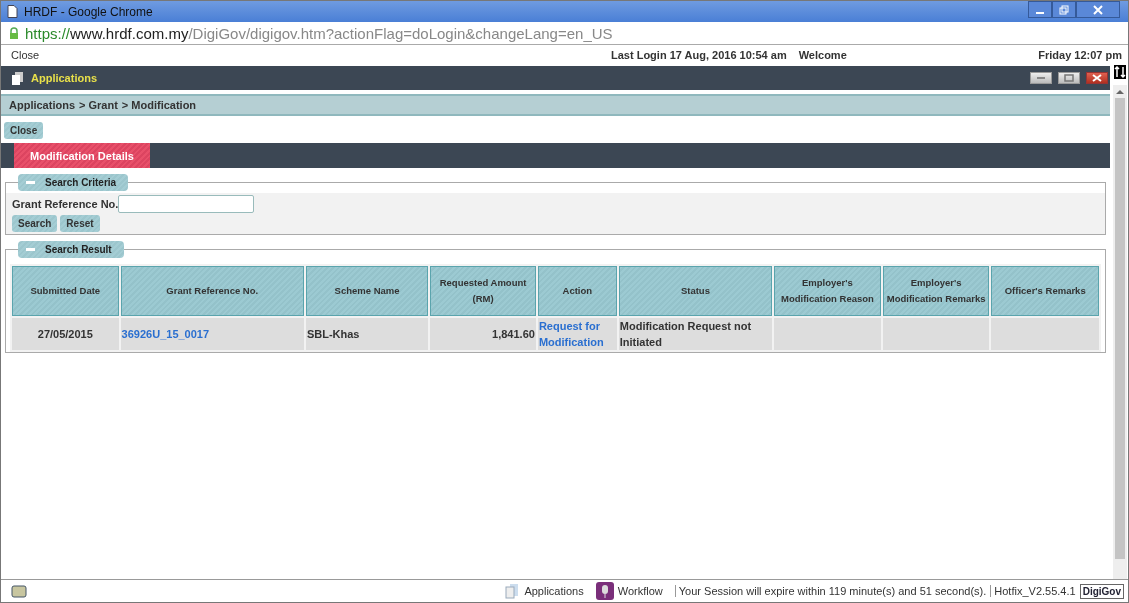 The image size is (1129, 603). What do you see at coordinates (577, 334) in the screenshot?
I see `action-link: Request for Modification` at bounding box center [577, 334].